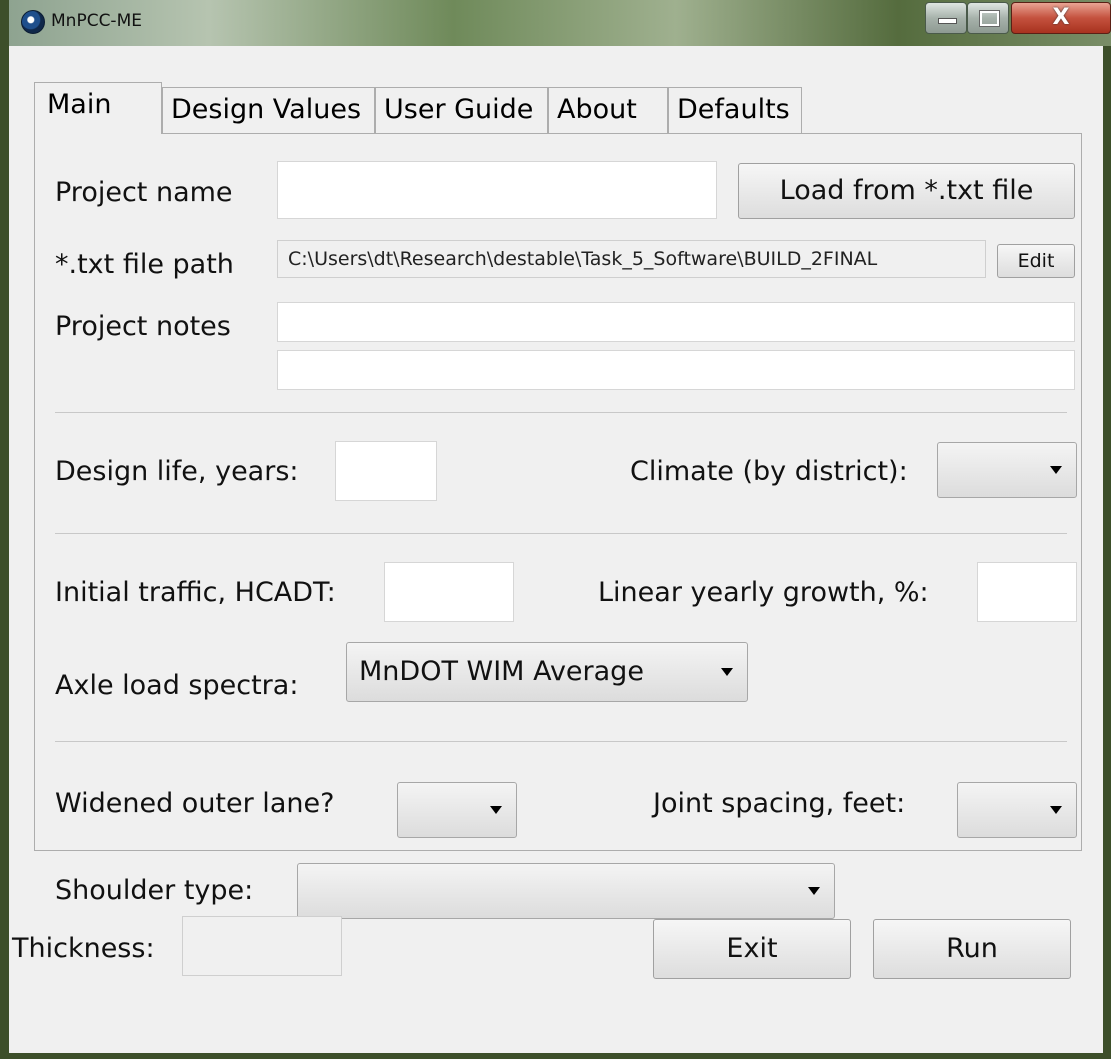 The height and width of the screenshot is (1059, 1111). Describe the element at coordinates (946, 18) in the screenshot. I see `minimize-button` at that location.